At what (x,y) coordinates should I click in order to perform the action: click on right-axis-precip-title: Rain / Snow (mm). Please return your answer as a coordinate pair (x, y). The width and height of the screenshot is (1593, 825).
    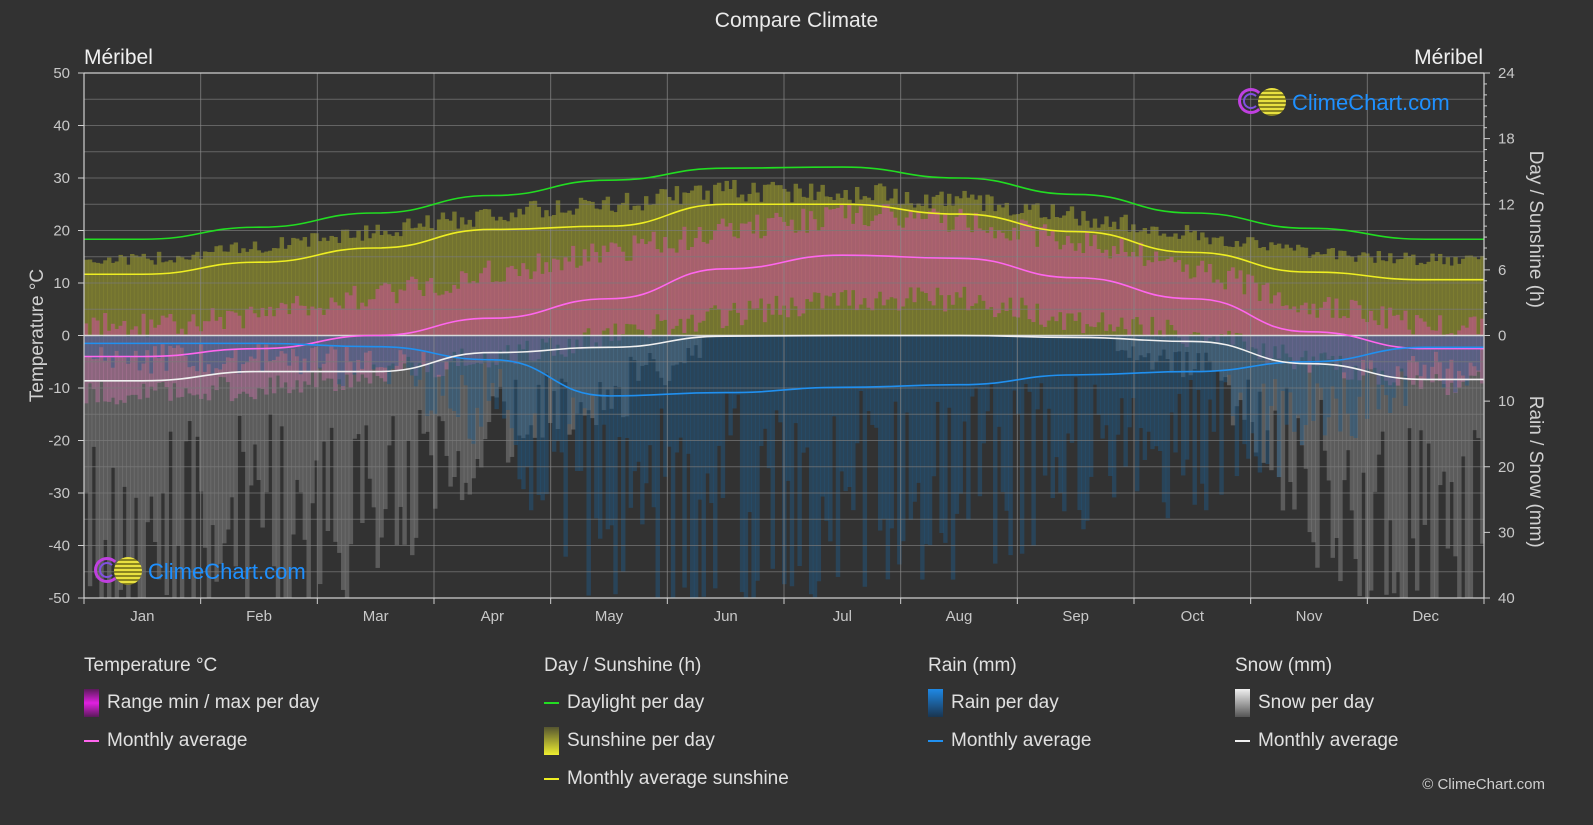
    Looking at the image, I should click on (1535, 472).